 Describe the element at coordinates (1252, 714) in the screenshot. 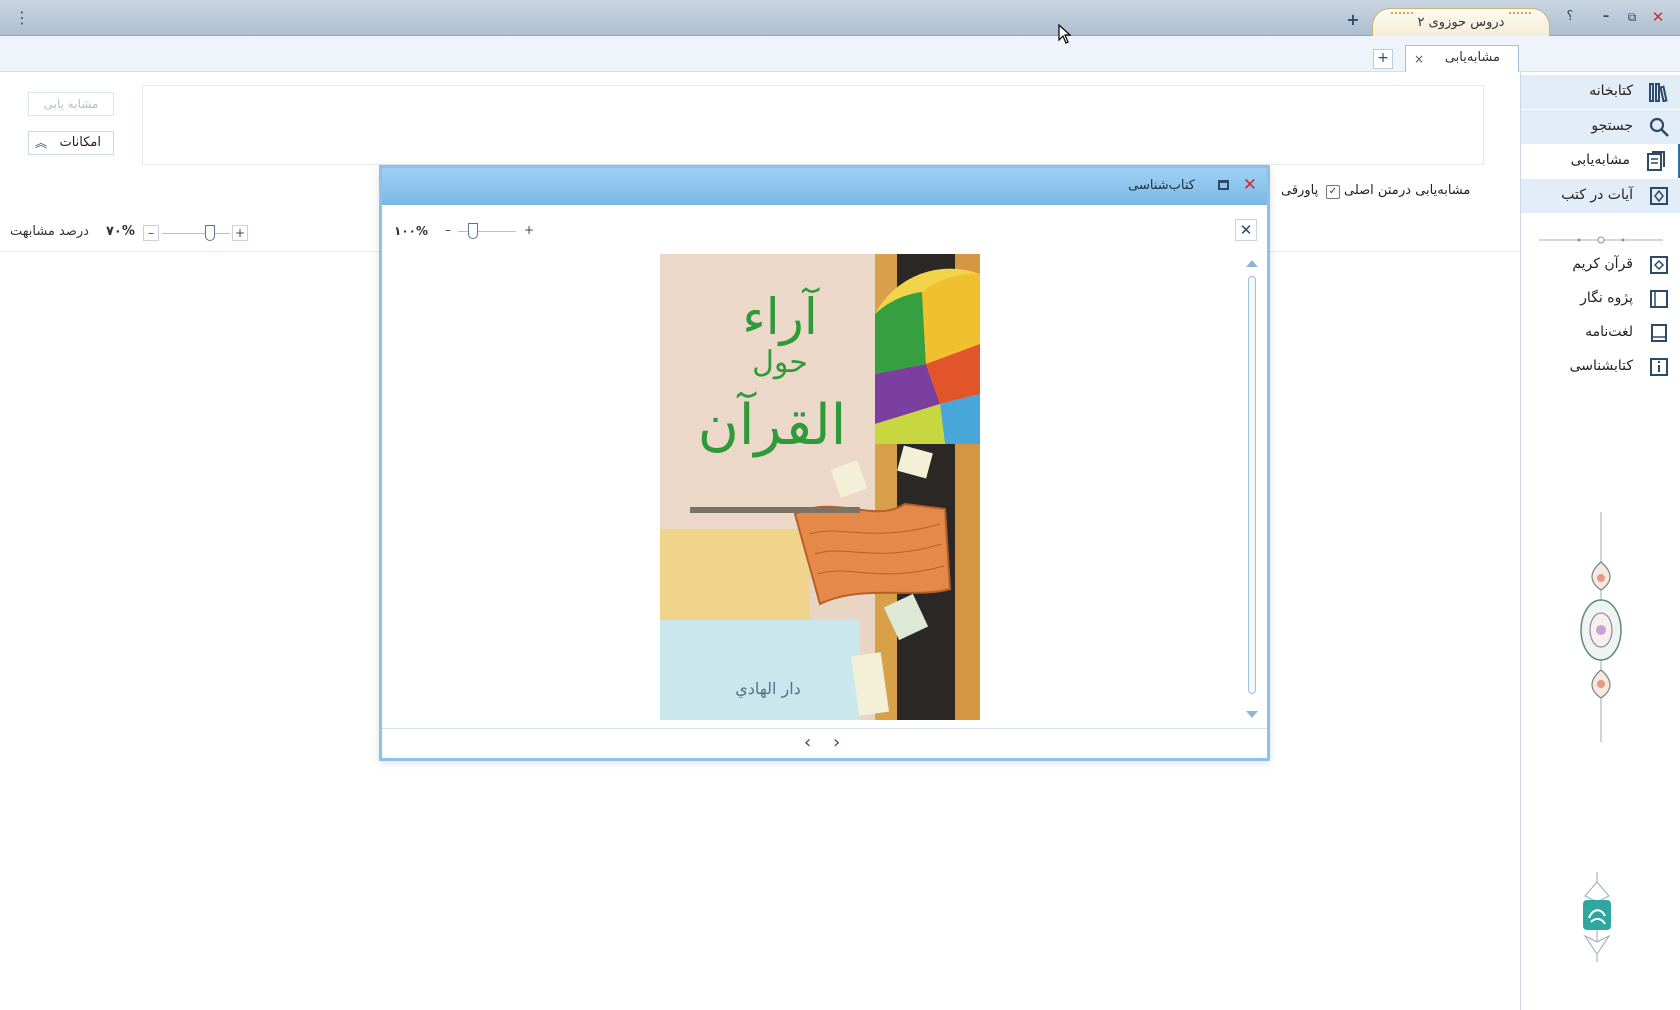

I see `scroll-down-arrow-icon` at that location.